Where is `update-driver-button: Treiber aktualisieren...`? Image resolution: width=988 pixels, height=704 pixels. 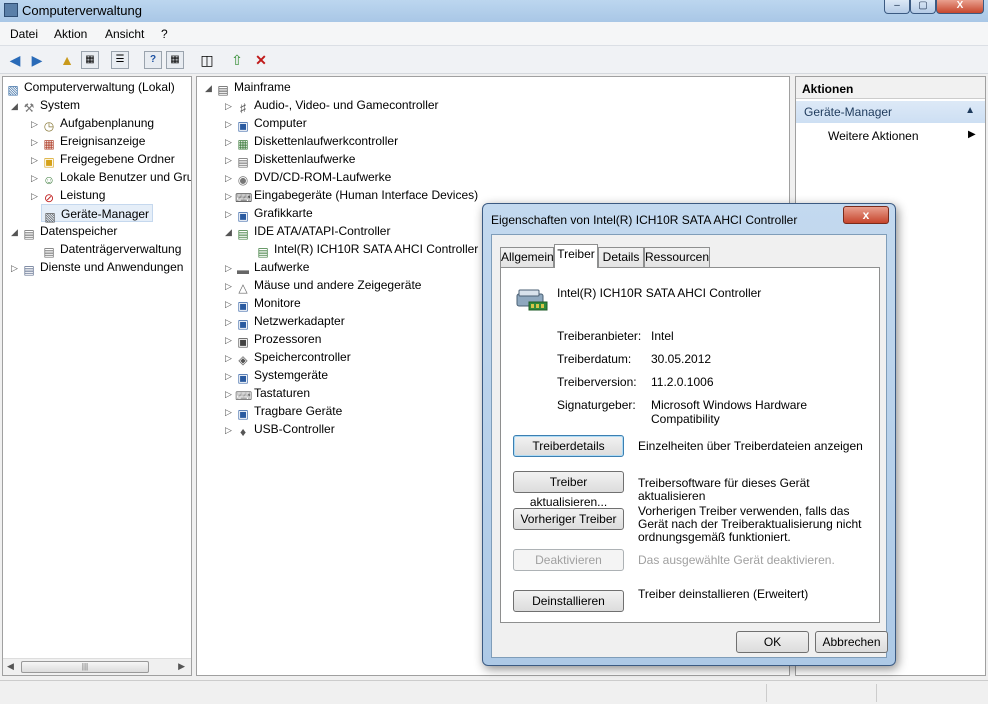
update-driver-button: Treiber aktualisieren... is located at coordinates (568, 490).